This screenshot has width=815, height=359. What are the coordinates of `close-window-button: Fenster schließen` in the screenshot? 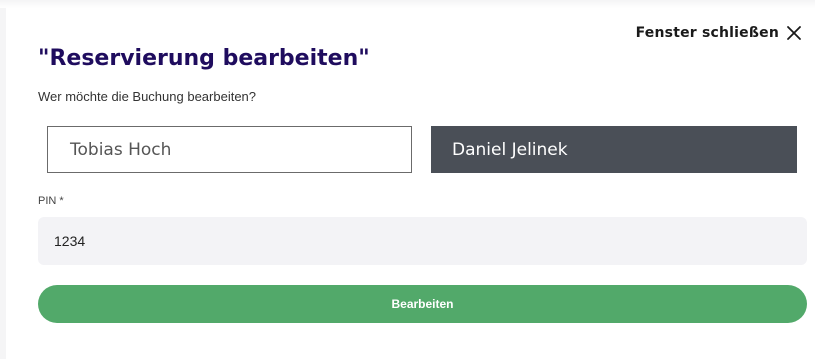 It's located at (719, 33).